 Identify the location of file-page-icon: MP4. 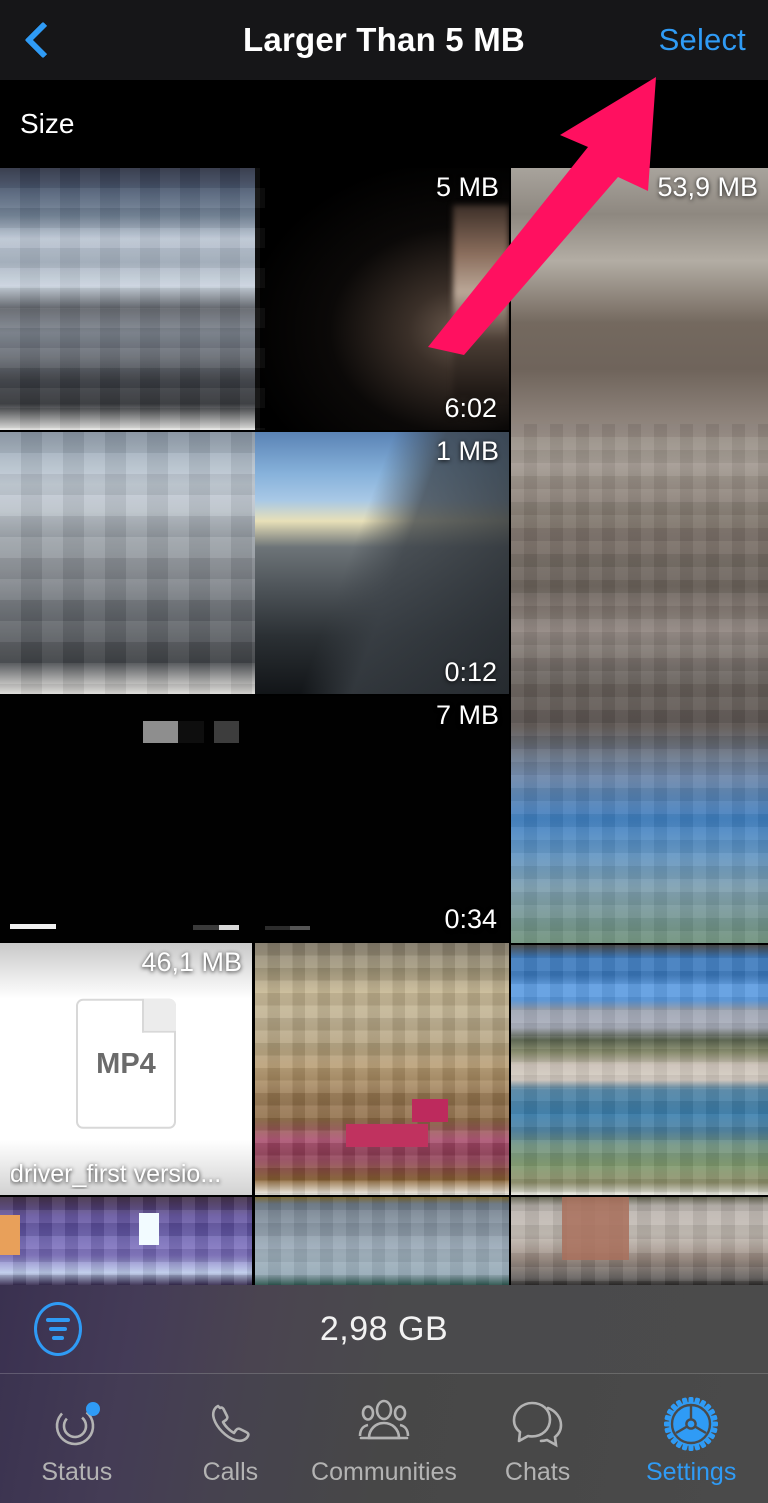
(126, 1063).